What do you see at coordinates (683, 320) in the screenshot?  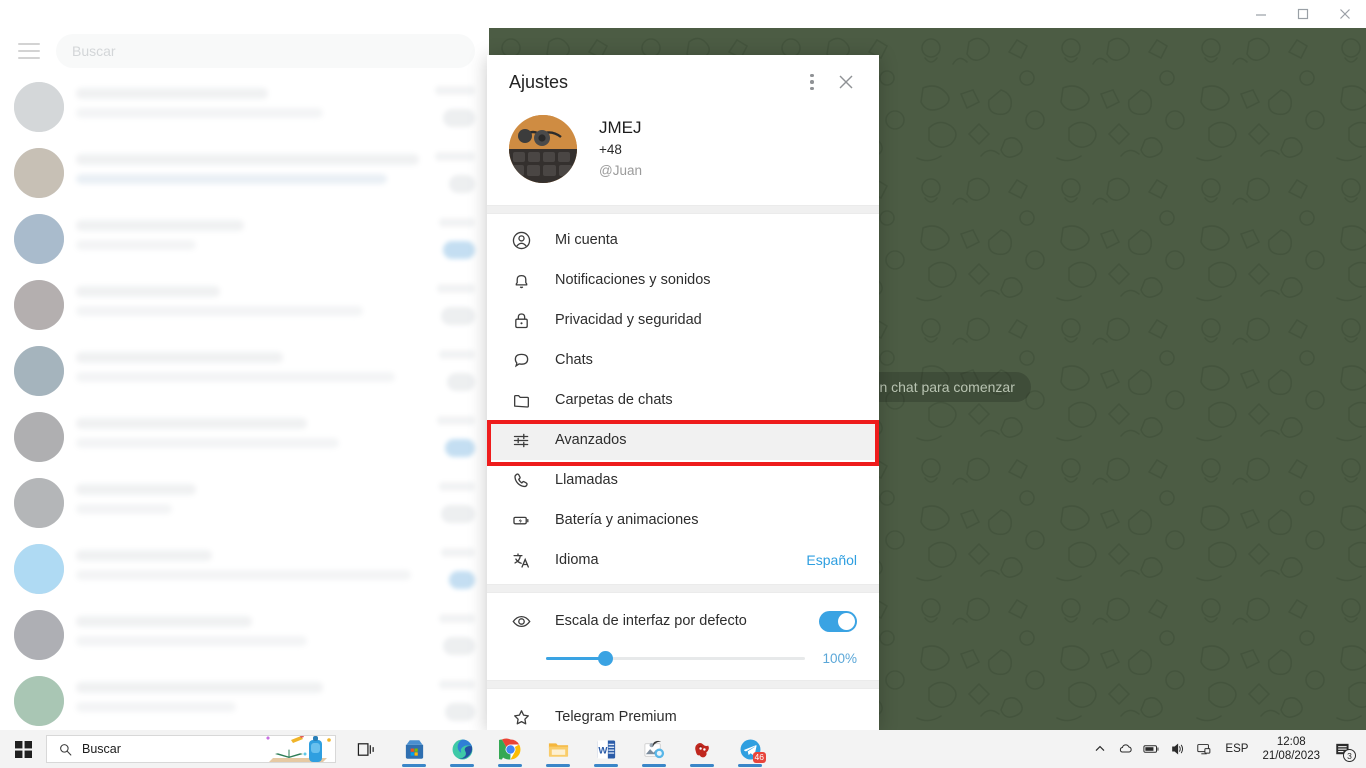 I see `menu-item-privacidad: Privacidad y seguridad` at bounding box center [683, 320].